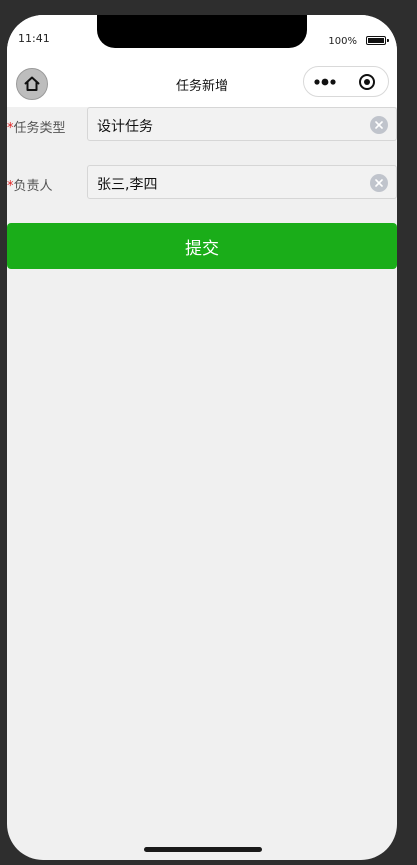  I want to click on task-type-field: 设计任务, so click(242, 124).